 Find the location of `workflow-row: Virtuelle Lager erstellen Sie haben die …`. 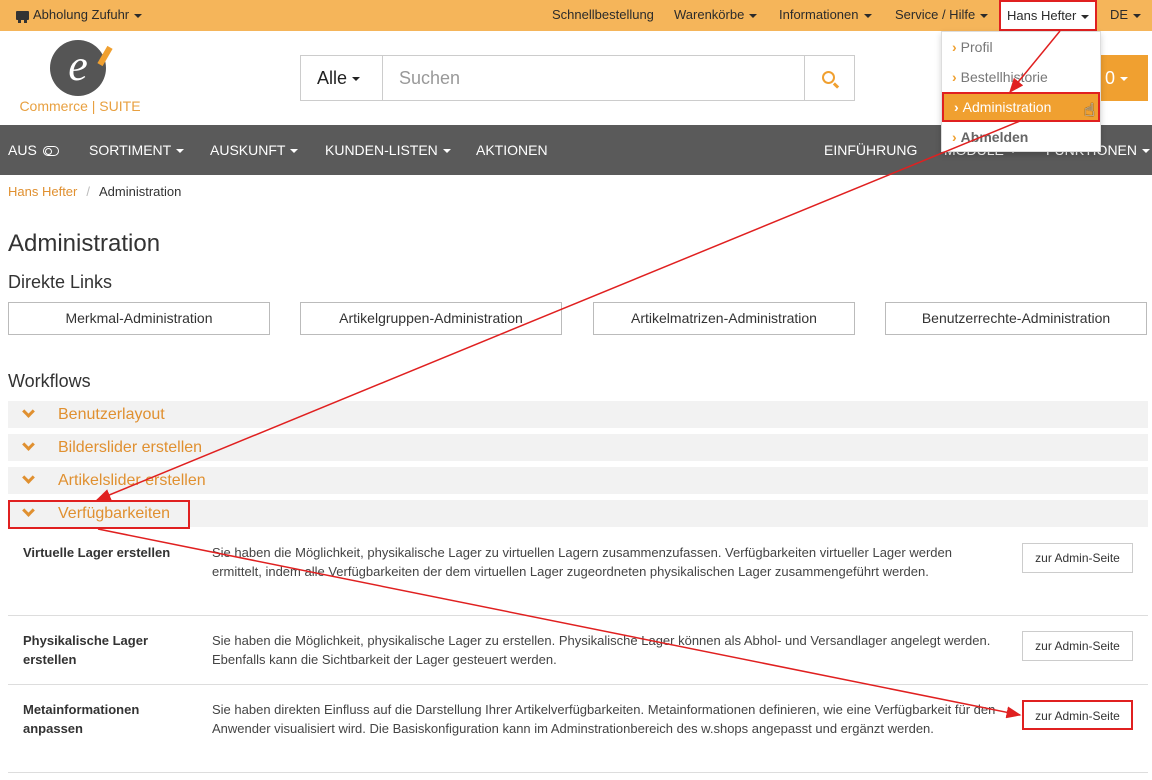

workflow-row: Virtuelle Lager erstellen Sie haben die … is located at coordinates (578, 573).